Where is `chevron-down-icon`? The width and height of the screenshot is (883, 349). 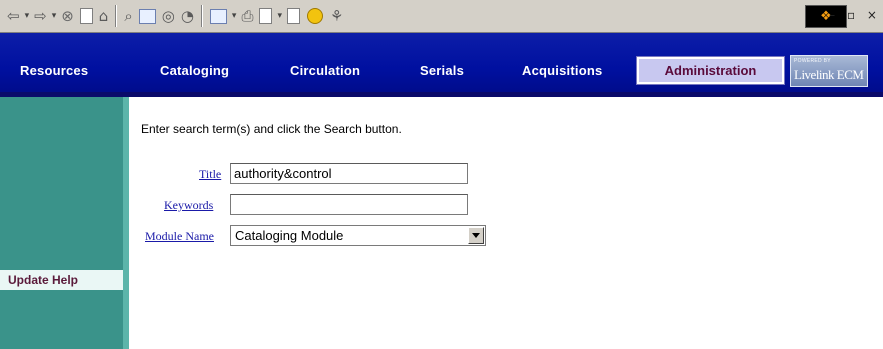 chevron-down-icon is located at coordinates (476, 235).